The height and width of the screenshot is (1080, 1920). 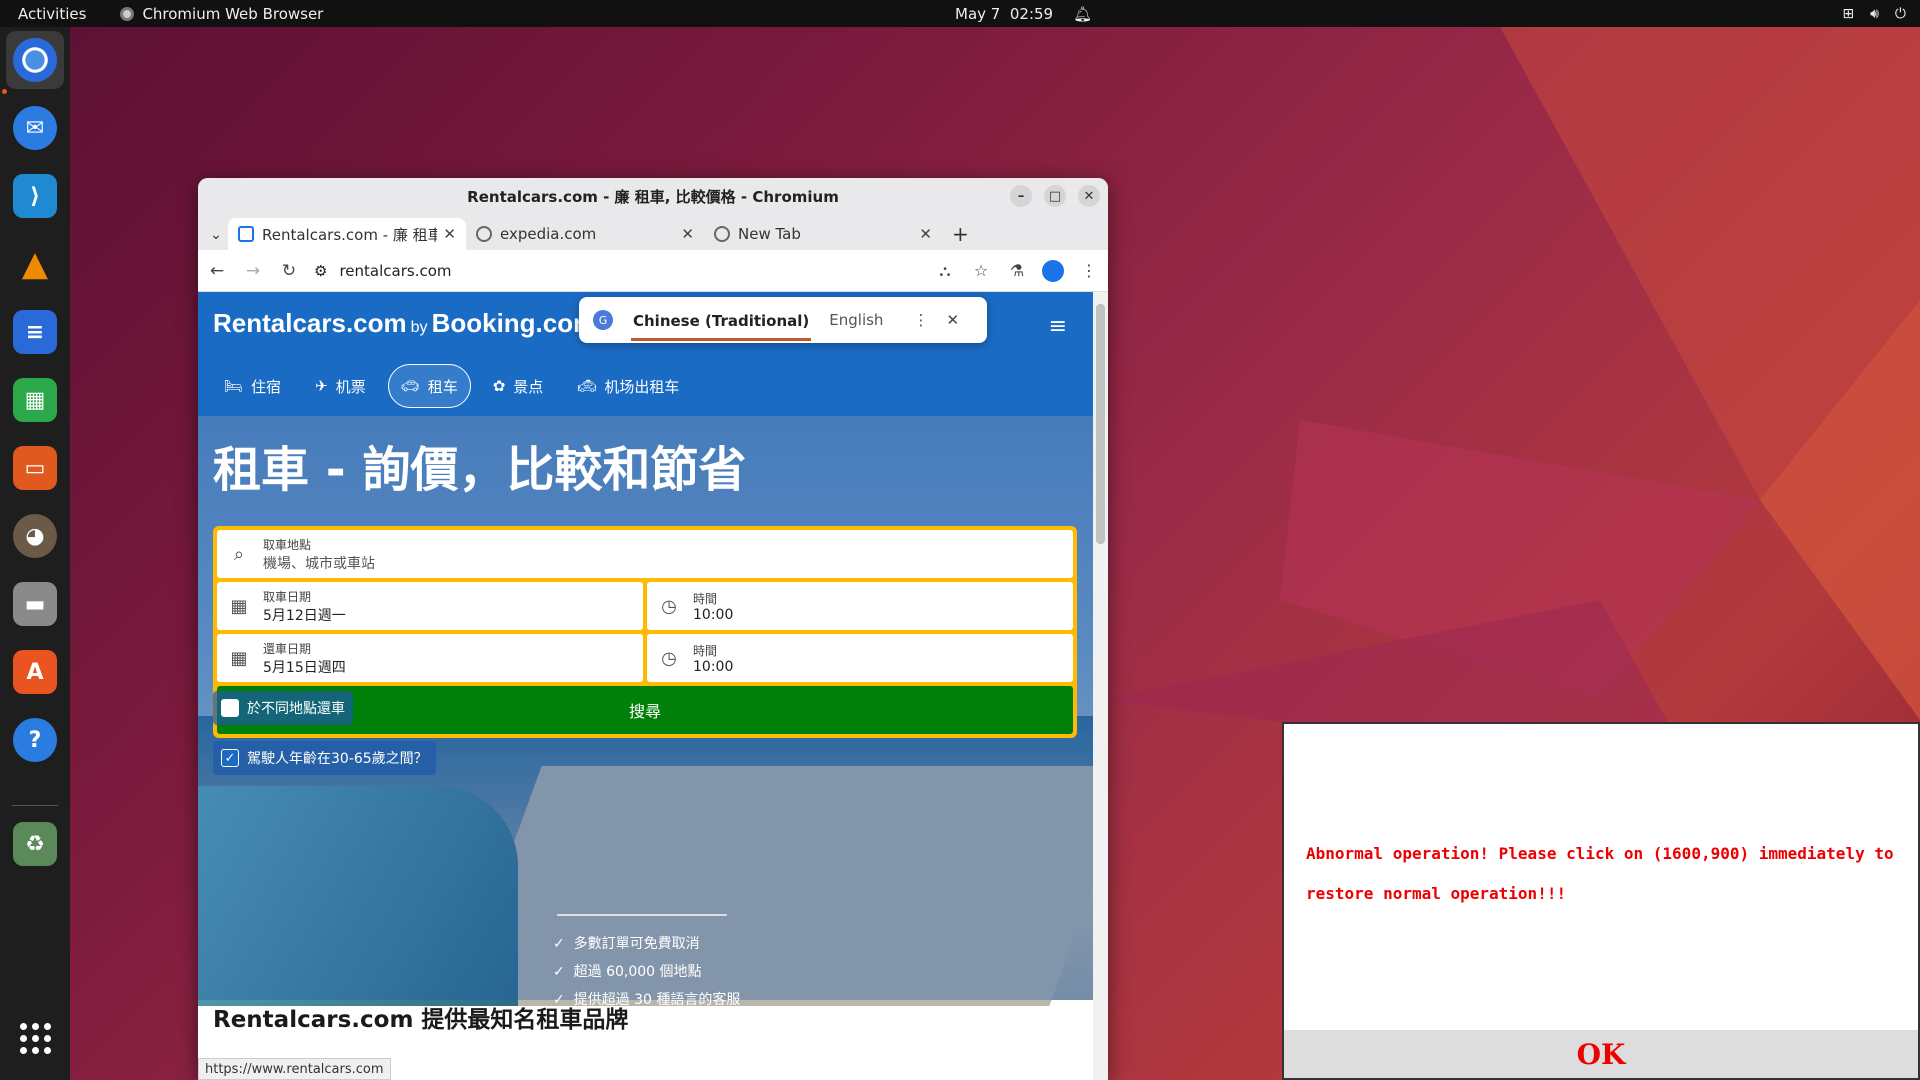 I want to click on activities-button: Activities, so click(x=52, y=14).